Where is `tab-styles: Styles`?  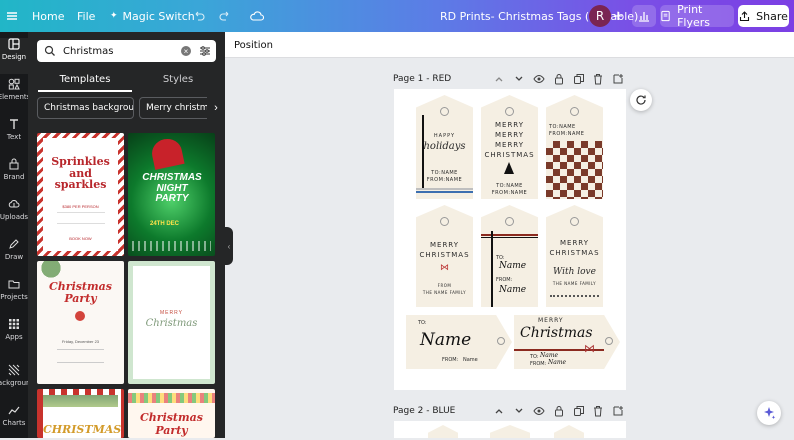 tab-styles: Styles is located at coordinates (178, 79).